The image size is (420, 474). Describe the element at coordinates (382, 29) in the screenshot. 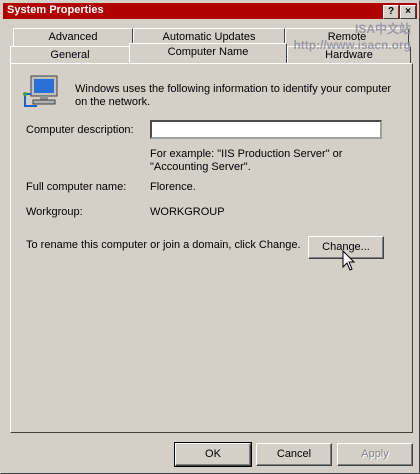

I see `watermark-line1: ISA中文站` at that location.